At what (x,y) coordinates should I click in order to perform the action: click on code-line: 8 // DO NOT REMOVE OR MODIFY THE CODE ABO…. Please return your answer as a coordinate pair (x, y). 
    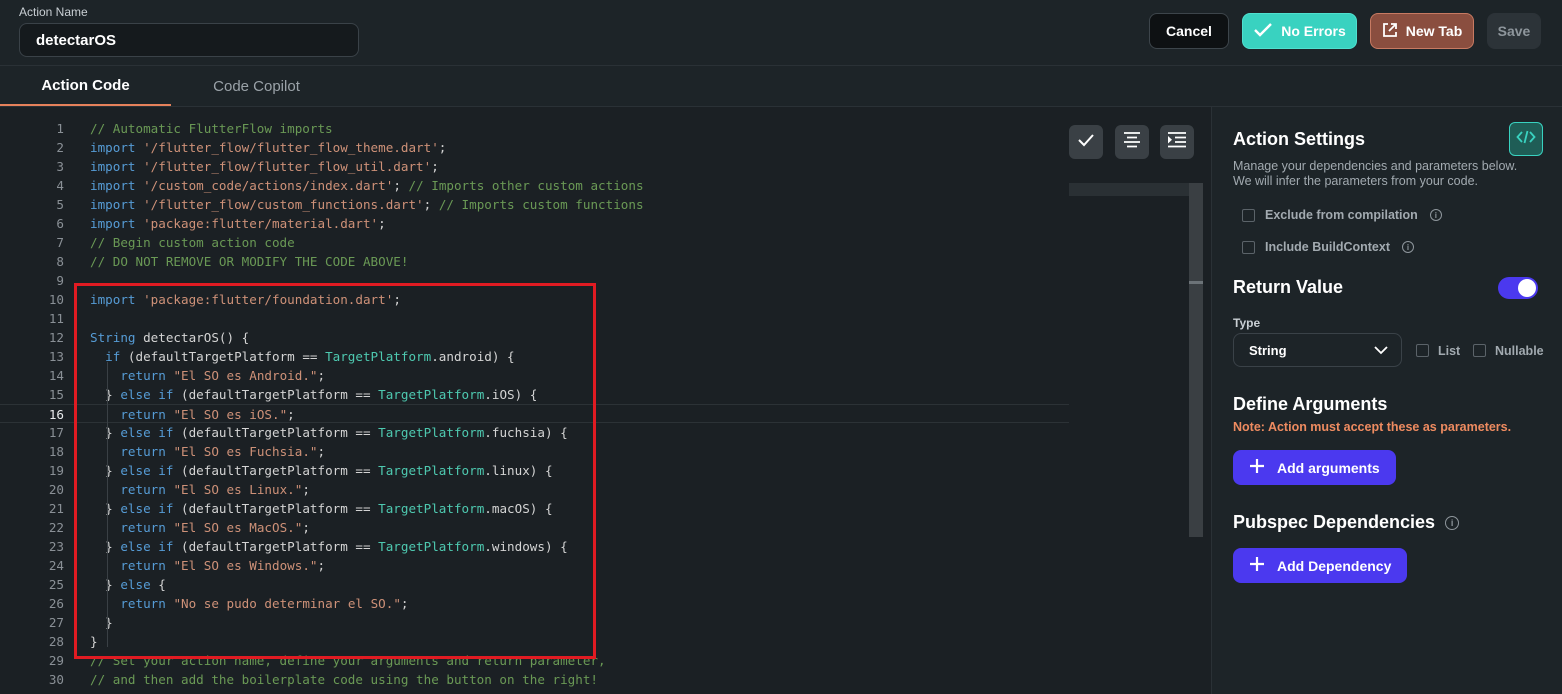
    Looking at the image, I should click on (534, 261).